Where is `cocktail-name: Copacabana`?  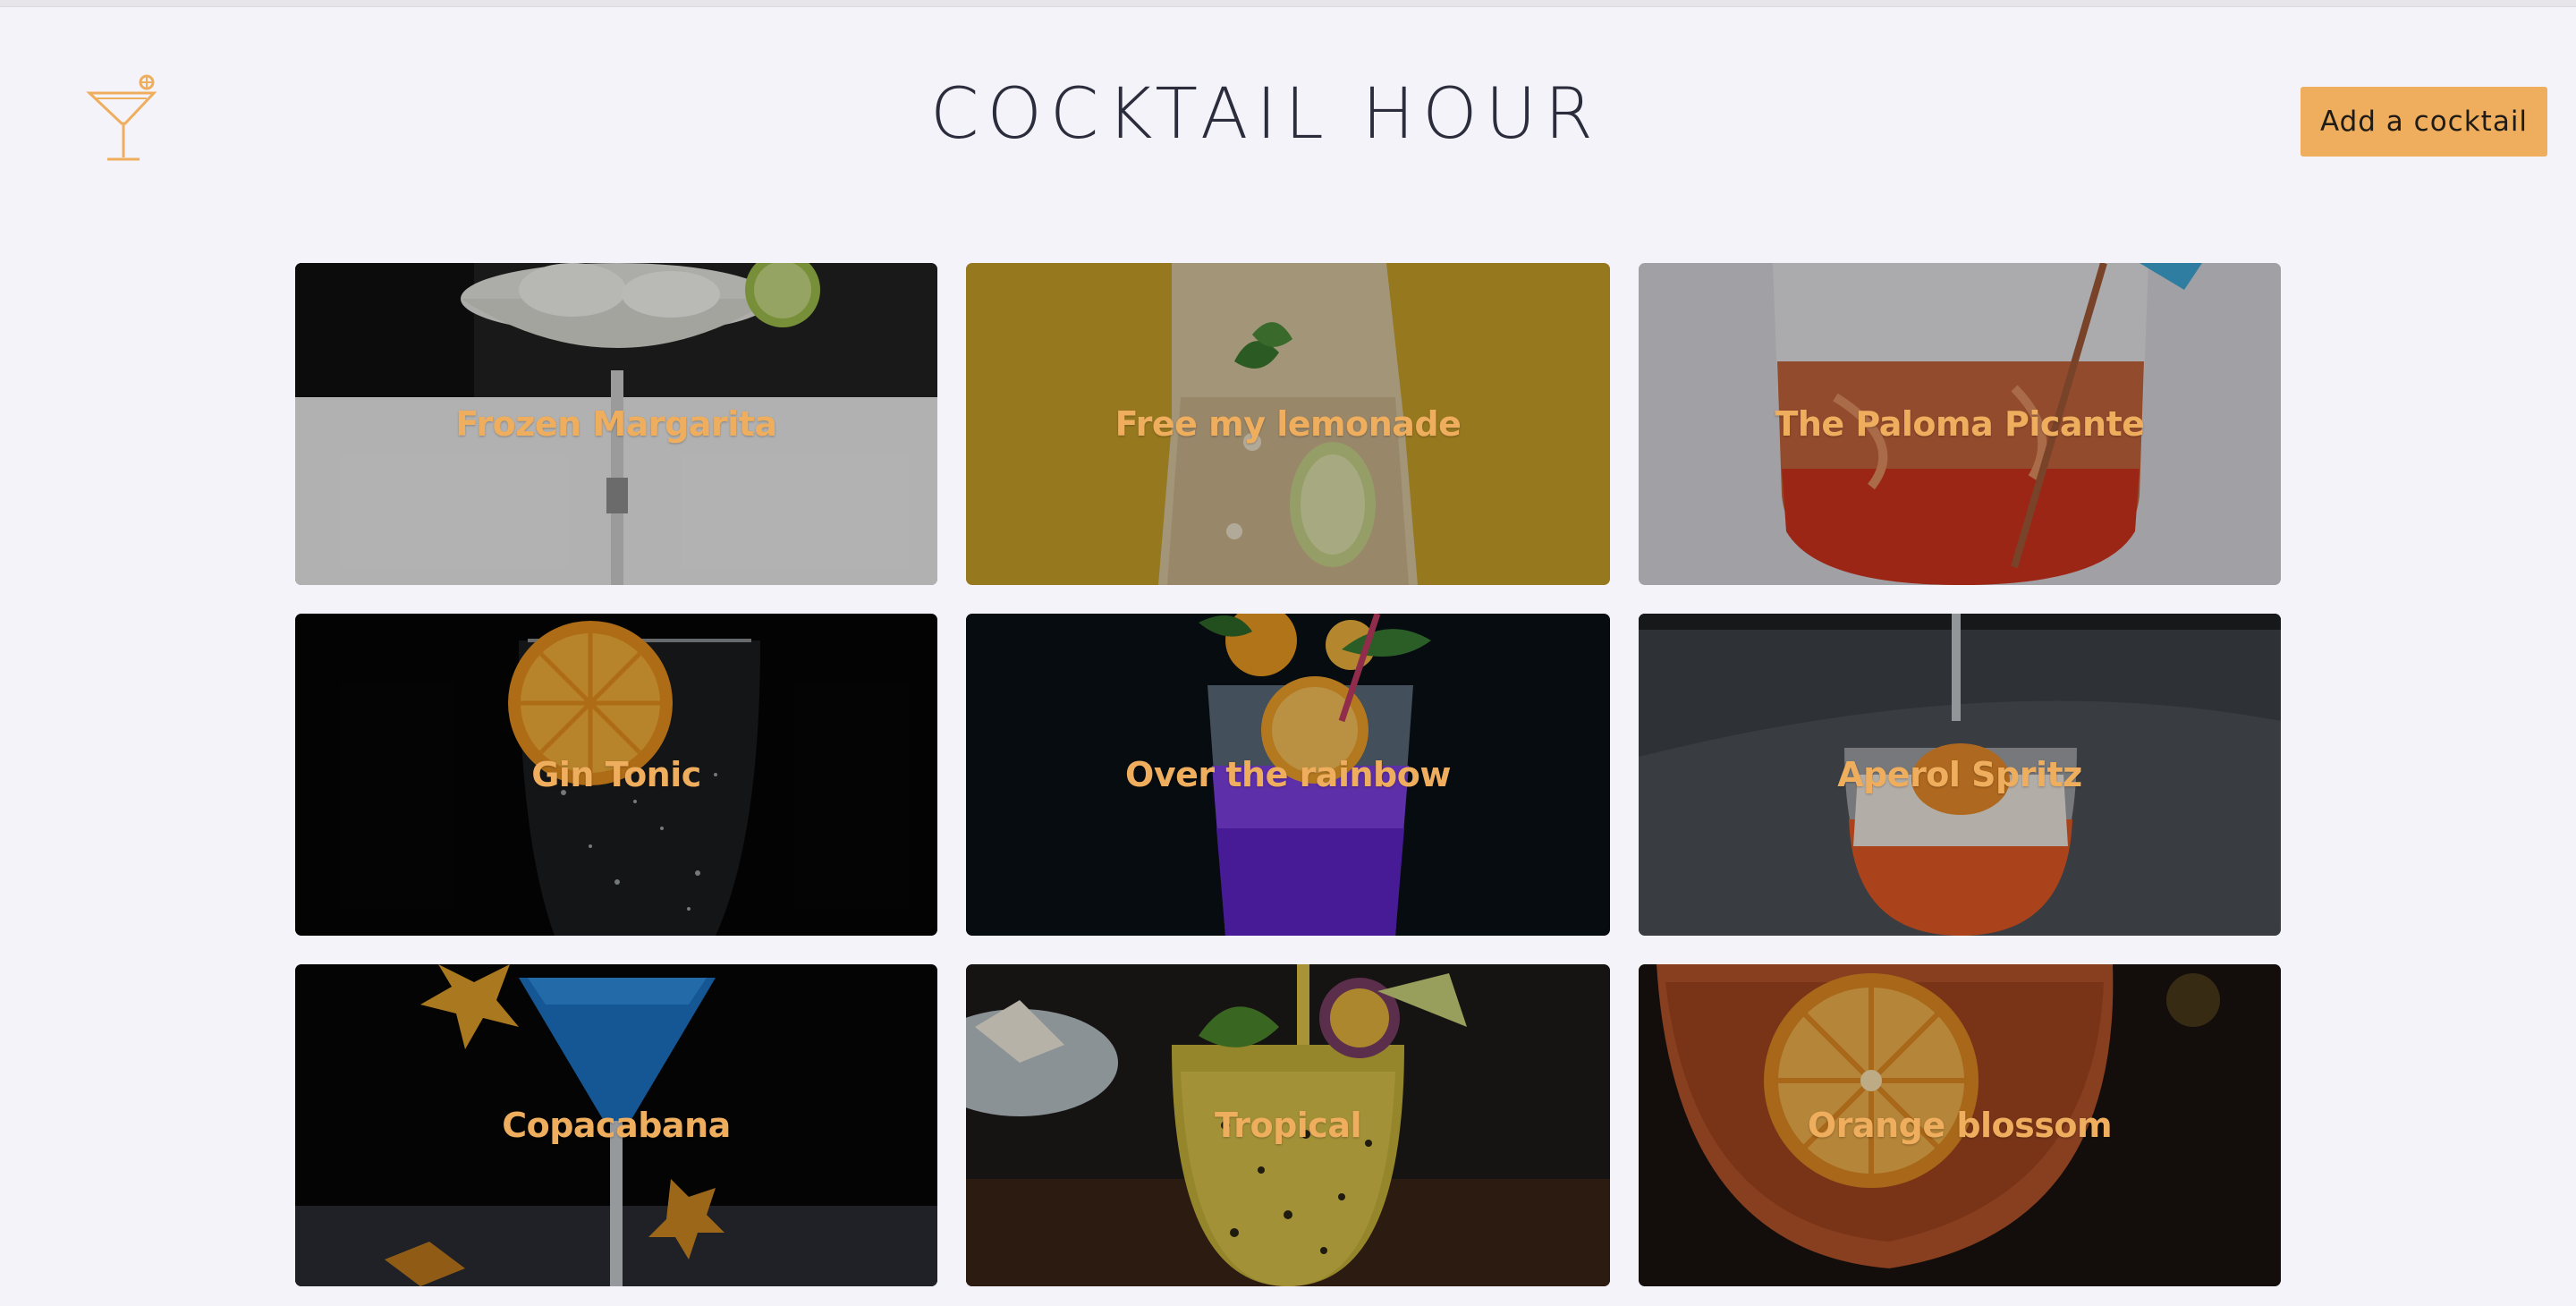
cocktail-name: Copacabana is located at coordinates (616, 1125).